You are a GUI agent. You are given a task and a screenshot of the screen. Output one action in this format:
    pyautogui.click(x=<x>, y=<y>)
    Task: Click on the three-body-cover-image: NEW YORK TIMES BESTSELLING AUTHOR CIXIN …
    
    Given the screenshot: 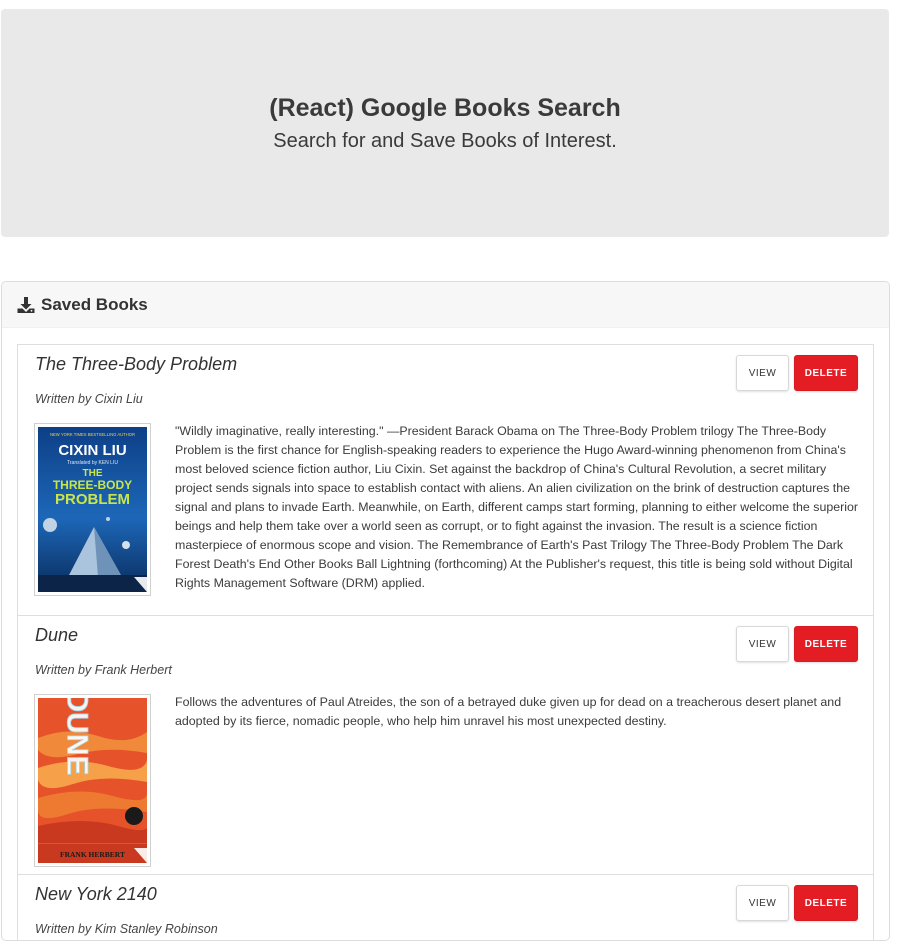 What is the action you would take?
    pyautogui.click(x=92, y=509)
    